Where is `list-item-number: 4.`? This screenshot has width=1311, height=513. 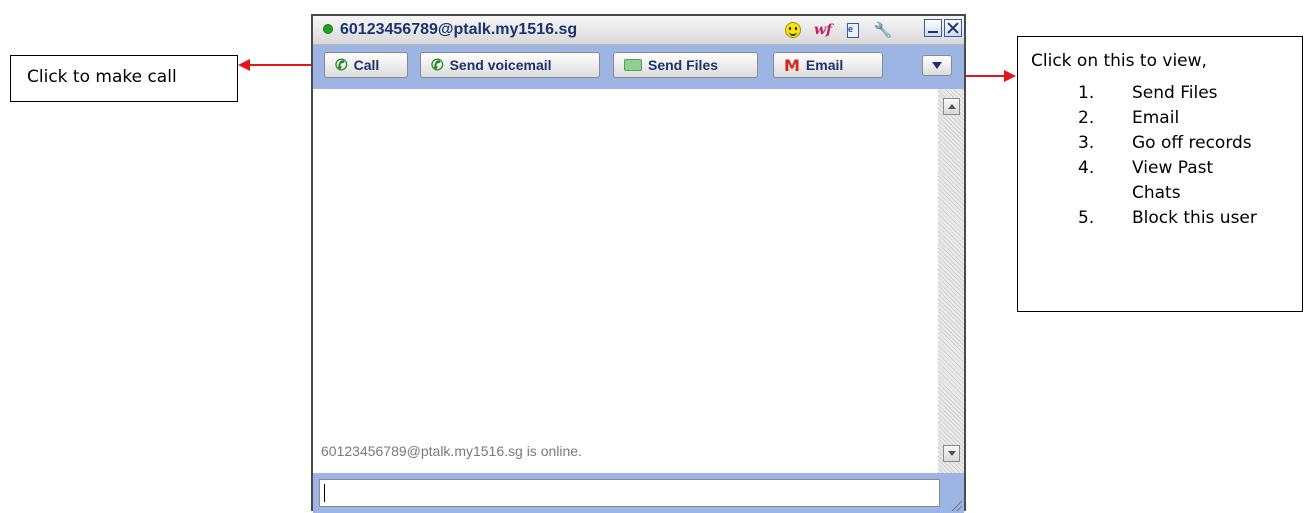 list-item-number: 4. is located at coordinates (1086, 168).